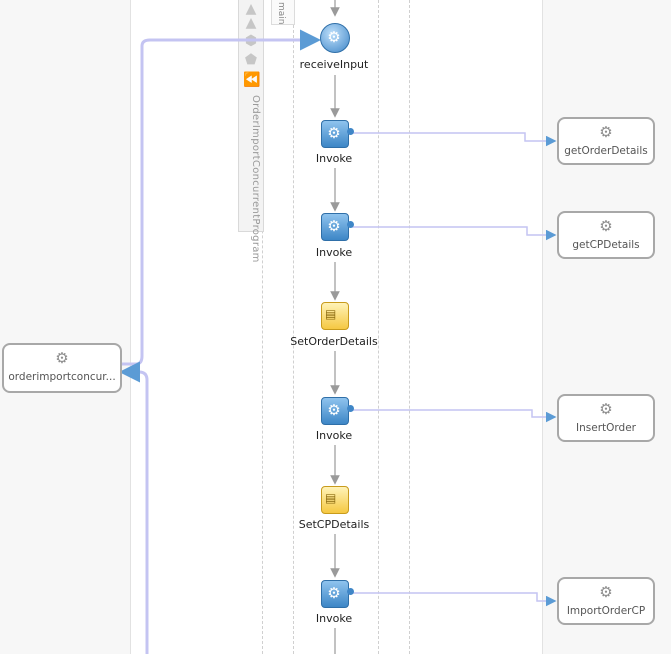 The height and width of the screenshot is (654, 671). What do you see at coordinates (334, 524) in the screenshot?
I see `activity-label: SetCPDetails` at bounding box center [334, 524].